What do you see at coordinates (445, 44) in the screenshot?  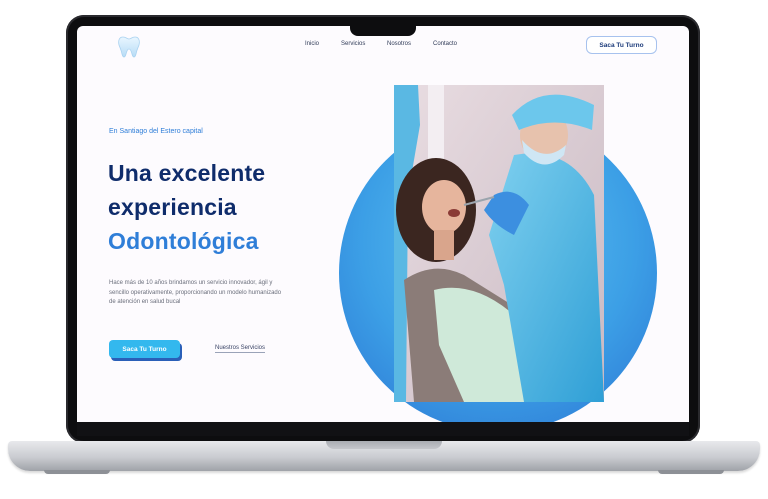 I see `nav-contacto: Contacto` at bounding box center [445, 44].